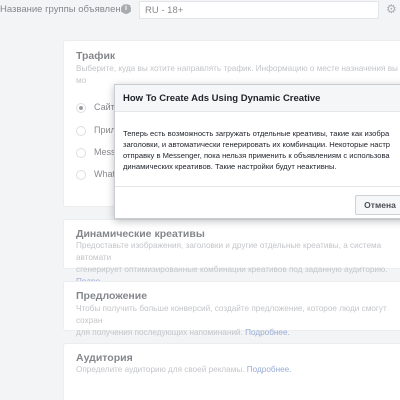  Describe the element at coordinates (222, 98) in the screenshot. I see `dialog-title: How To Create Ads Using Dynamic Creative` at that location.